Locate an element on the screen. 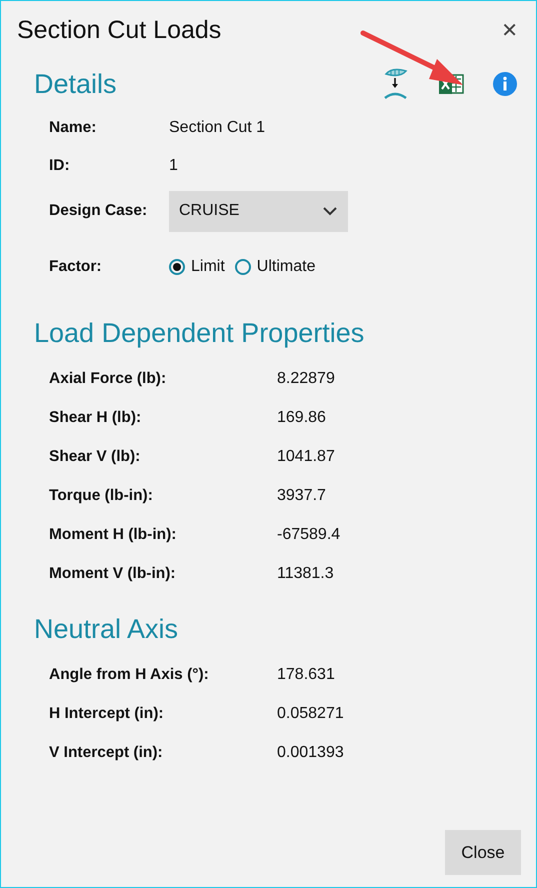 This screenshot has width=537, height=888. property-value: -67589.4 is located at coordinates (308, 535).